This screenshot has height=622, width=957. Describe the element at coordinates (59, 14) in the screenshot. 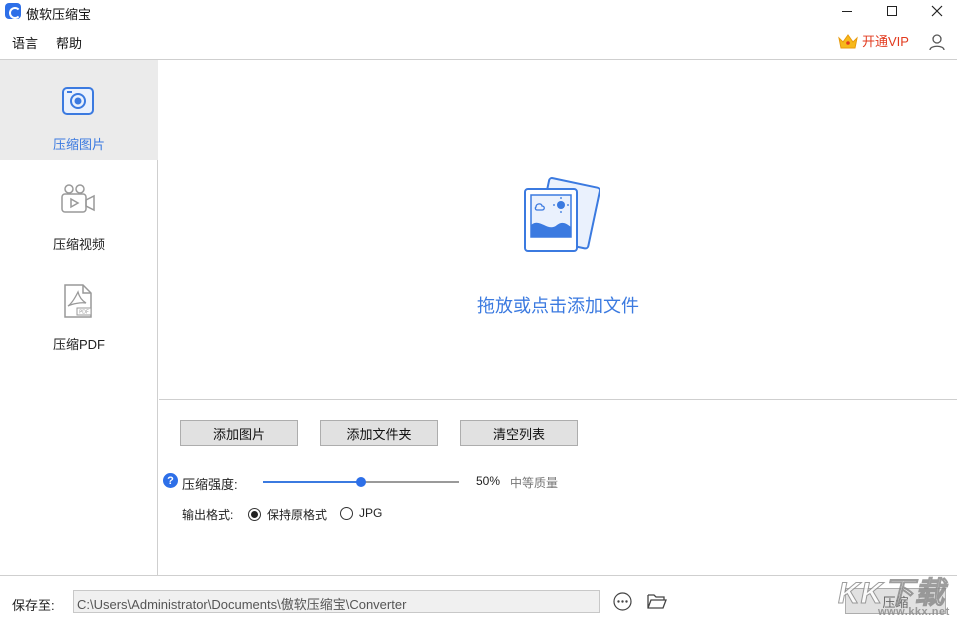

I see `window-title: 傲软压缩宝` at that location.